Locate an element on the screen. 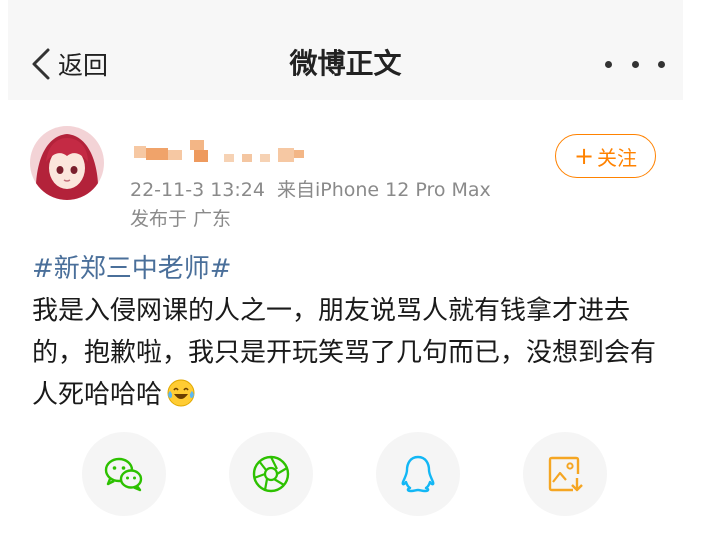 This screenshot has width=707, height=536. plus-icon: + is located at coordinates (584, 156).